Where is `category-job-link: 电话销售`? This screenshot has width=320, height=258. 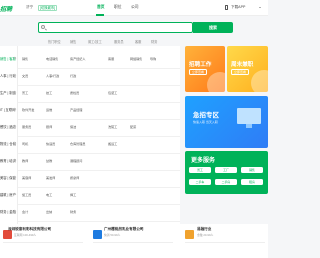
category-job-link: 电话销售 is located at coordinates (52, 58).